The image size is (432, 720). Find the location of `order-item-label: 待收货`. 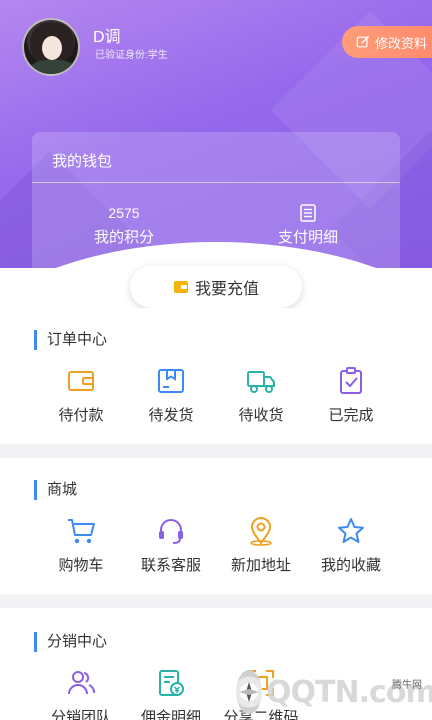

order-item-label: 待收货 is located at coordinates (261, 415).